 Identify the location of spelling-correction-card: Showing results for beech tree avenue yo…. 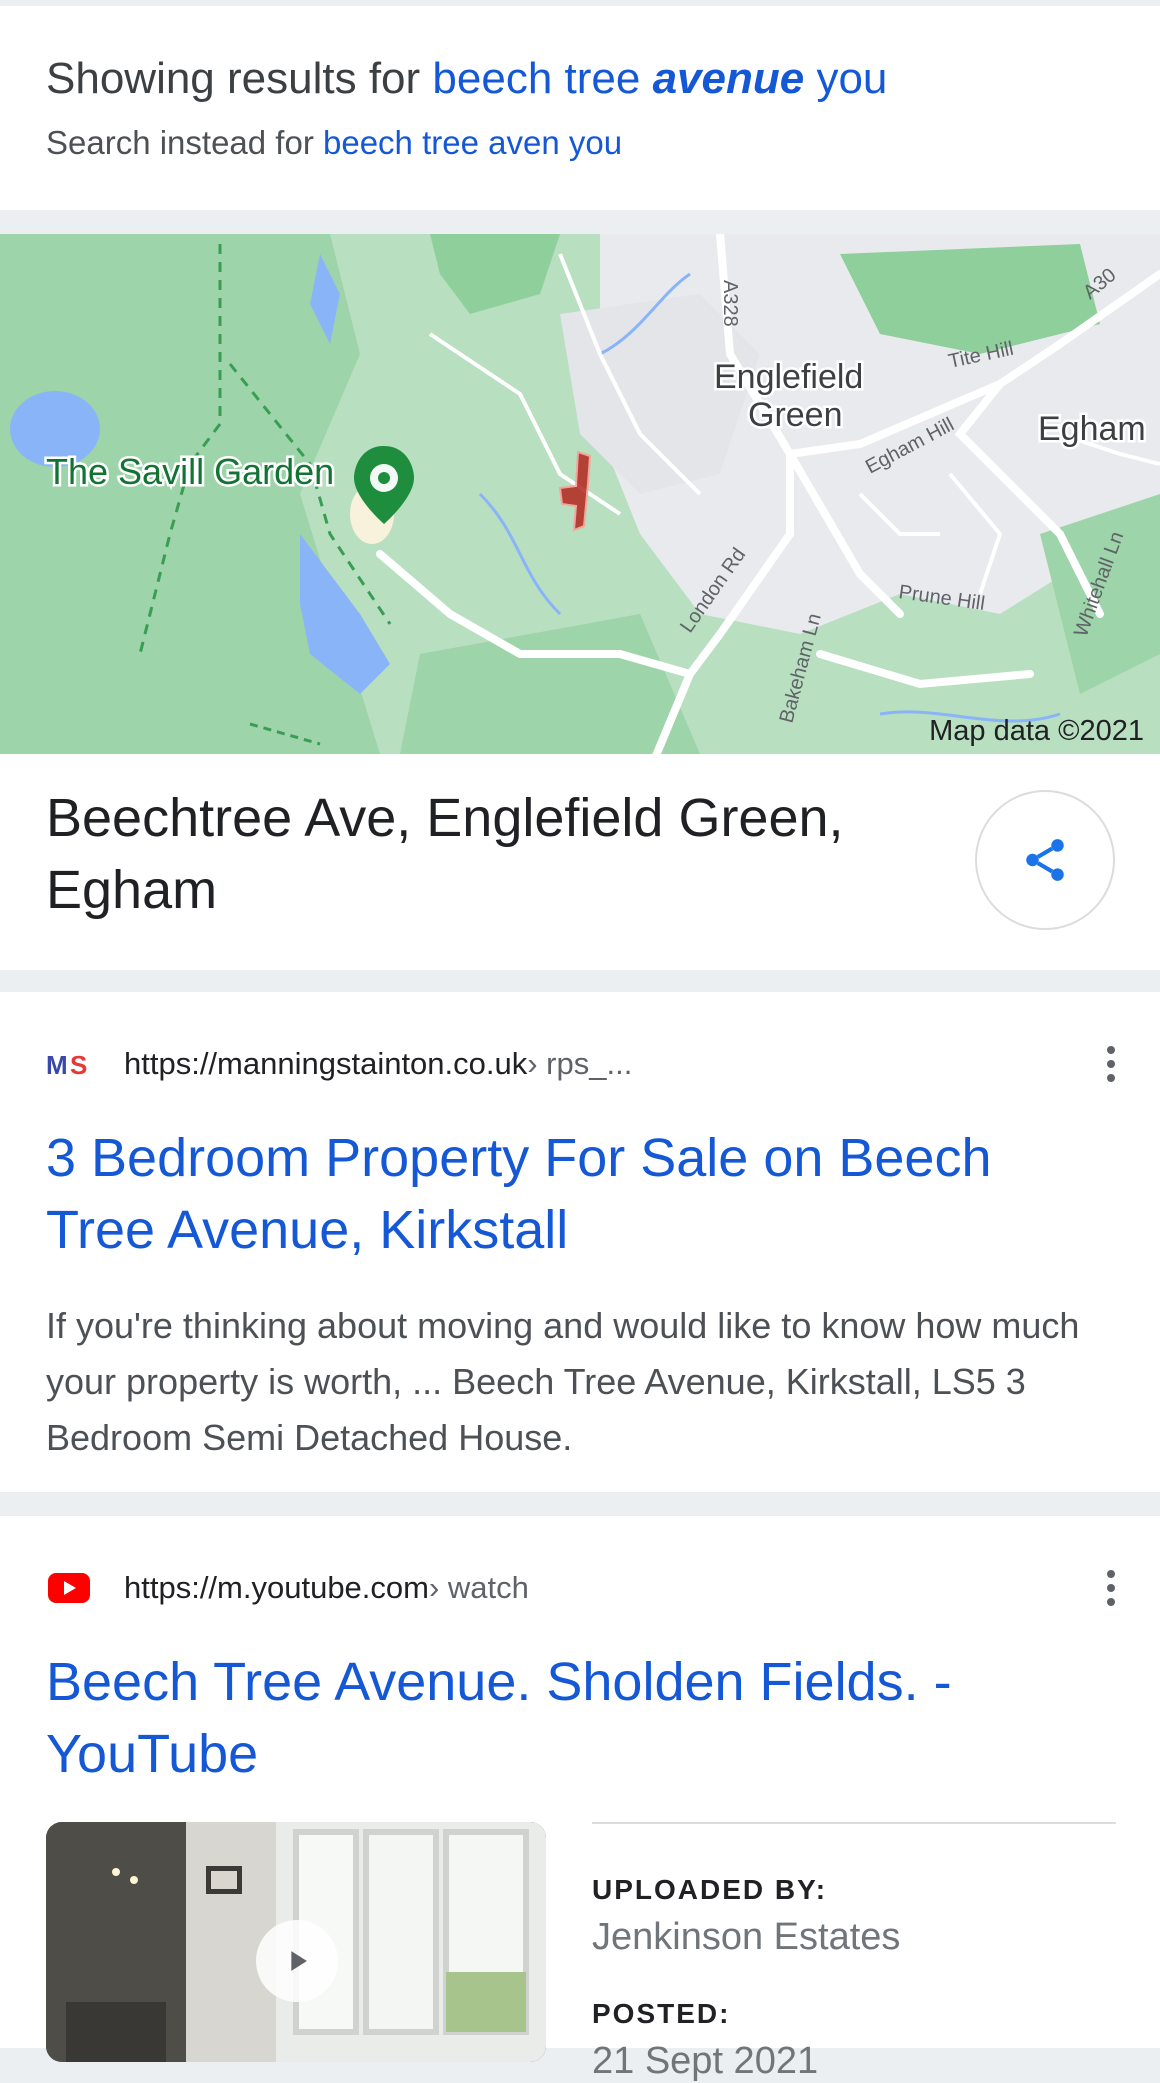
(580, 108).